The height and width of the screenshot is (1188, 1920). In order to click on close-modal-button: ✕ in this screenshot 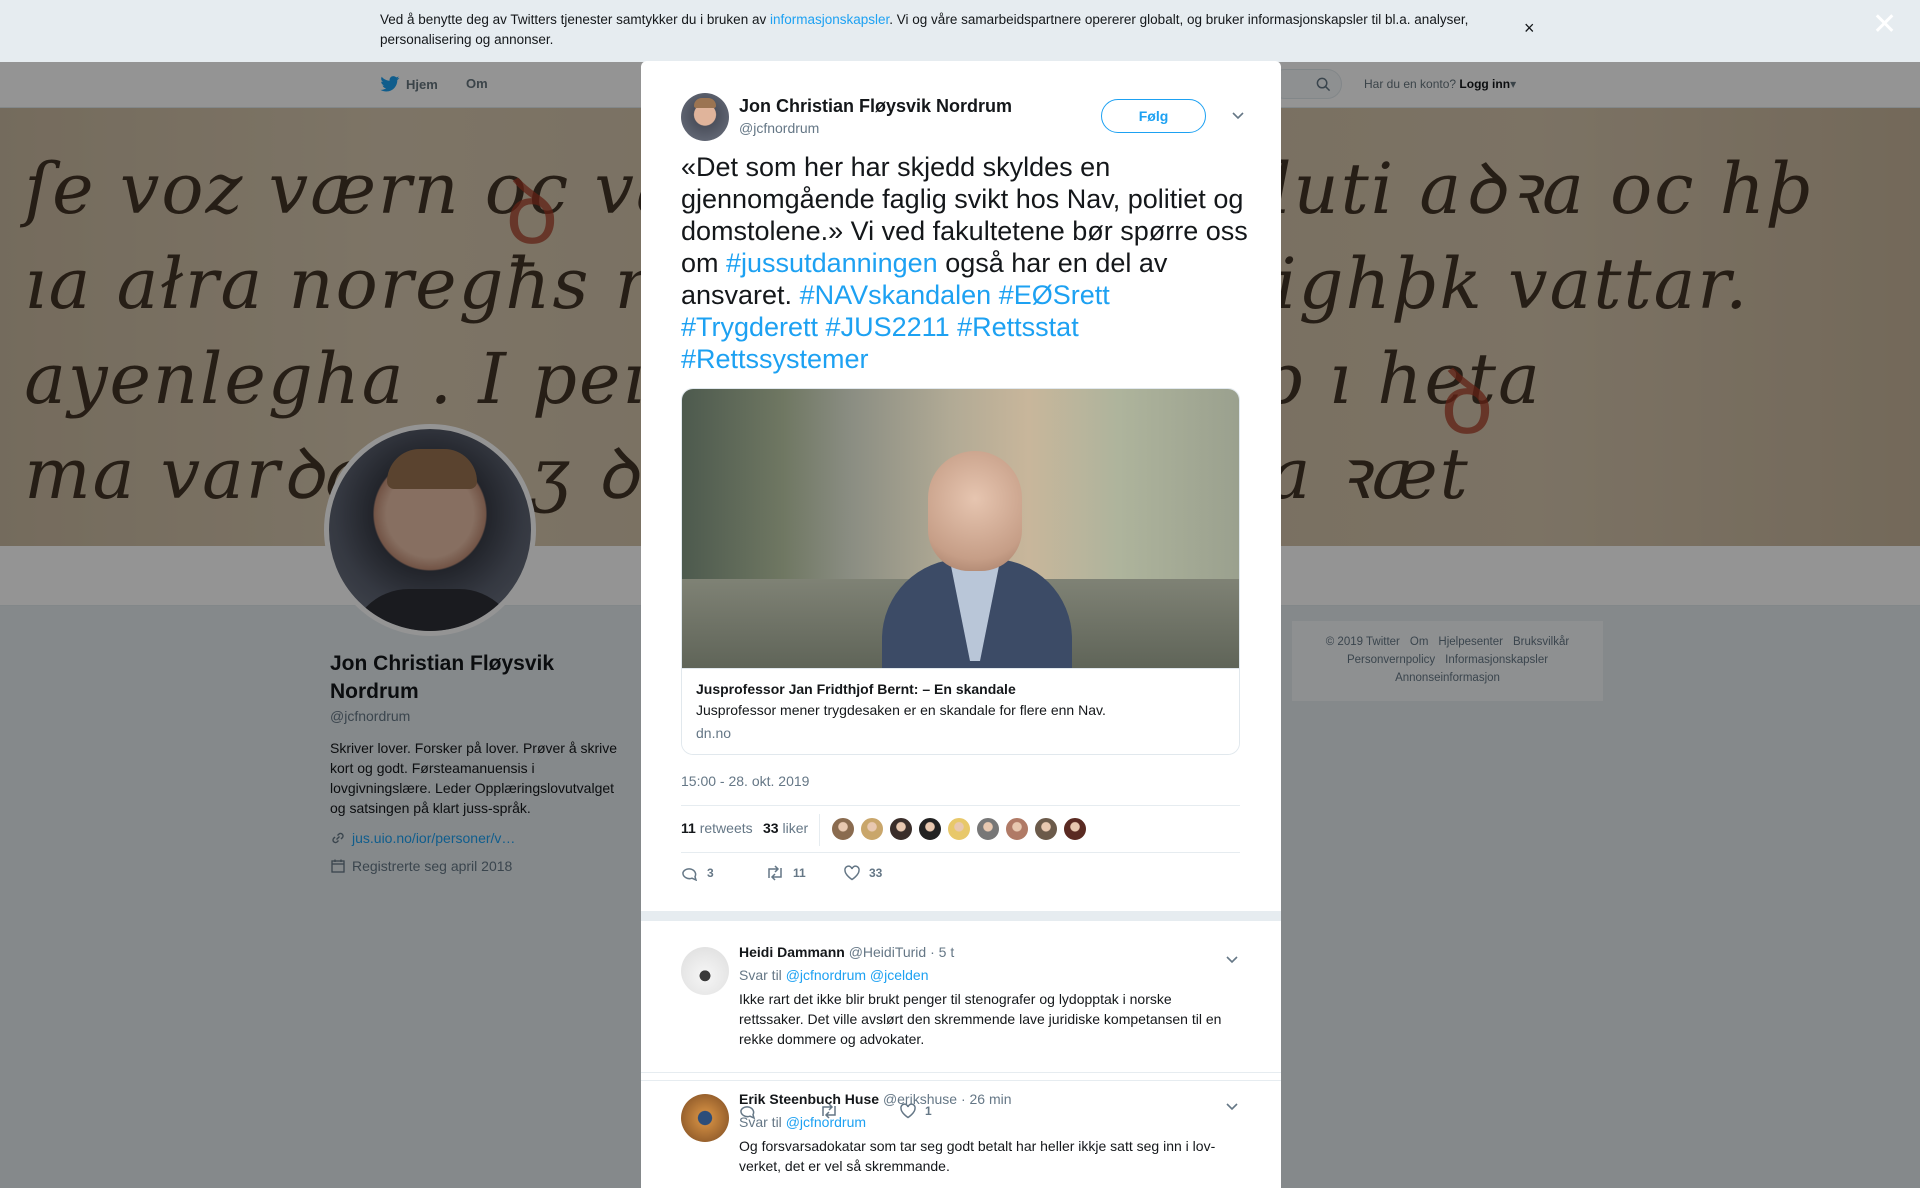, I will do `click(1884, 25)`.